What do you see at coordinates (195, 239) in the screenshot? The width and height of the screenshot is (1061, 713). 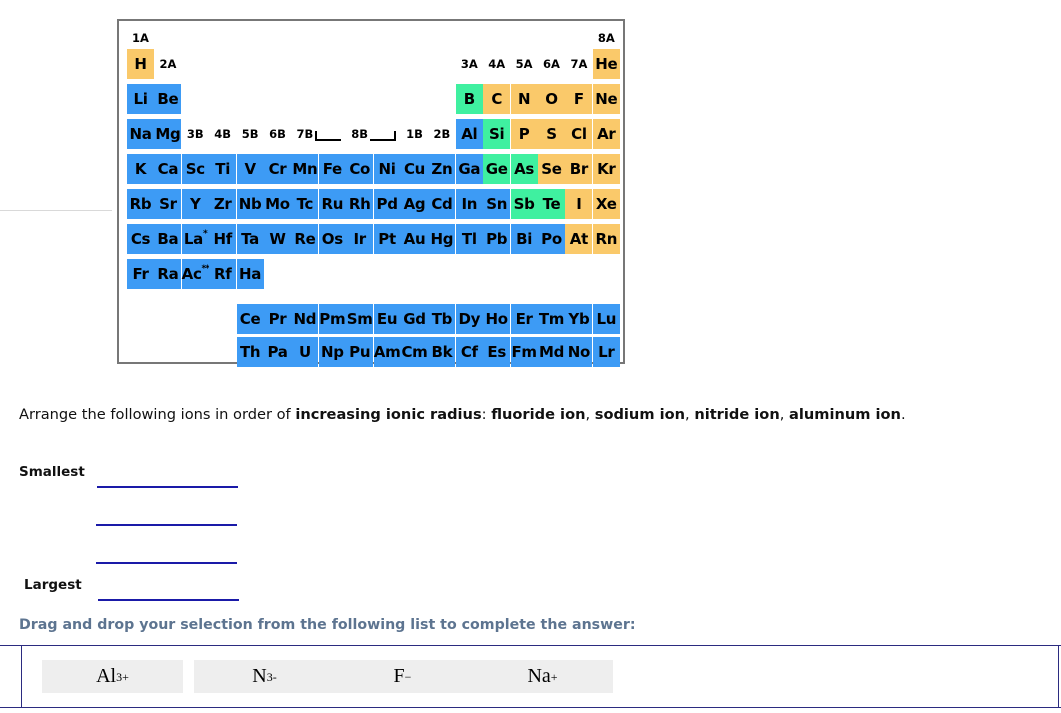 I see `element-cell-la: La *` at bounding box center [195, 239].